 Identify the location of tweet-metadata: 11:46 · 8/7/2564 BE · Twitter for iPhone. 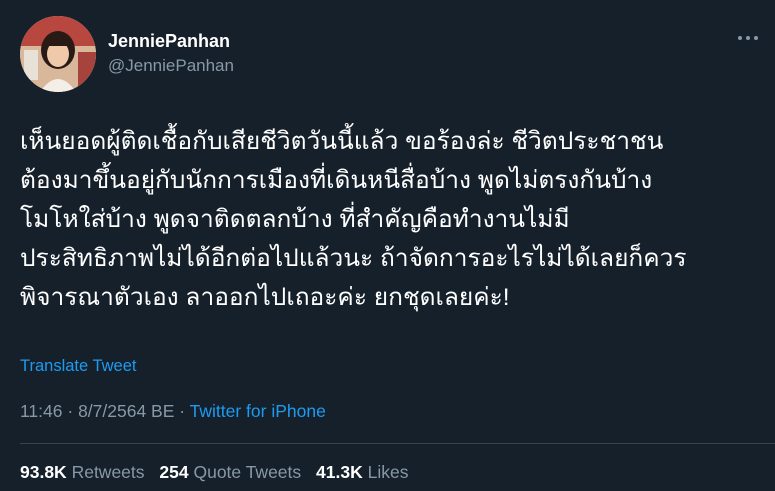
(173, 411).